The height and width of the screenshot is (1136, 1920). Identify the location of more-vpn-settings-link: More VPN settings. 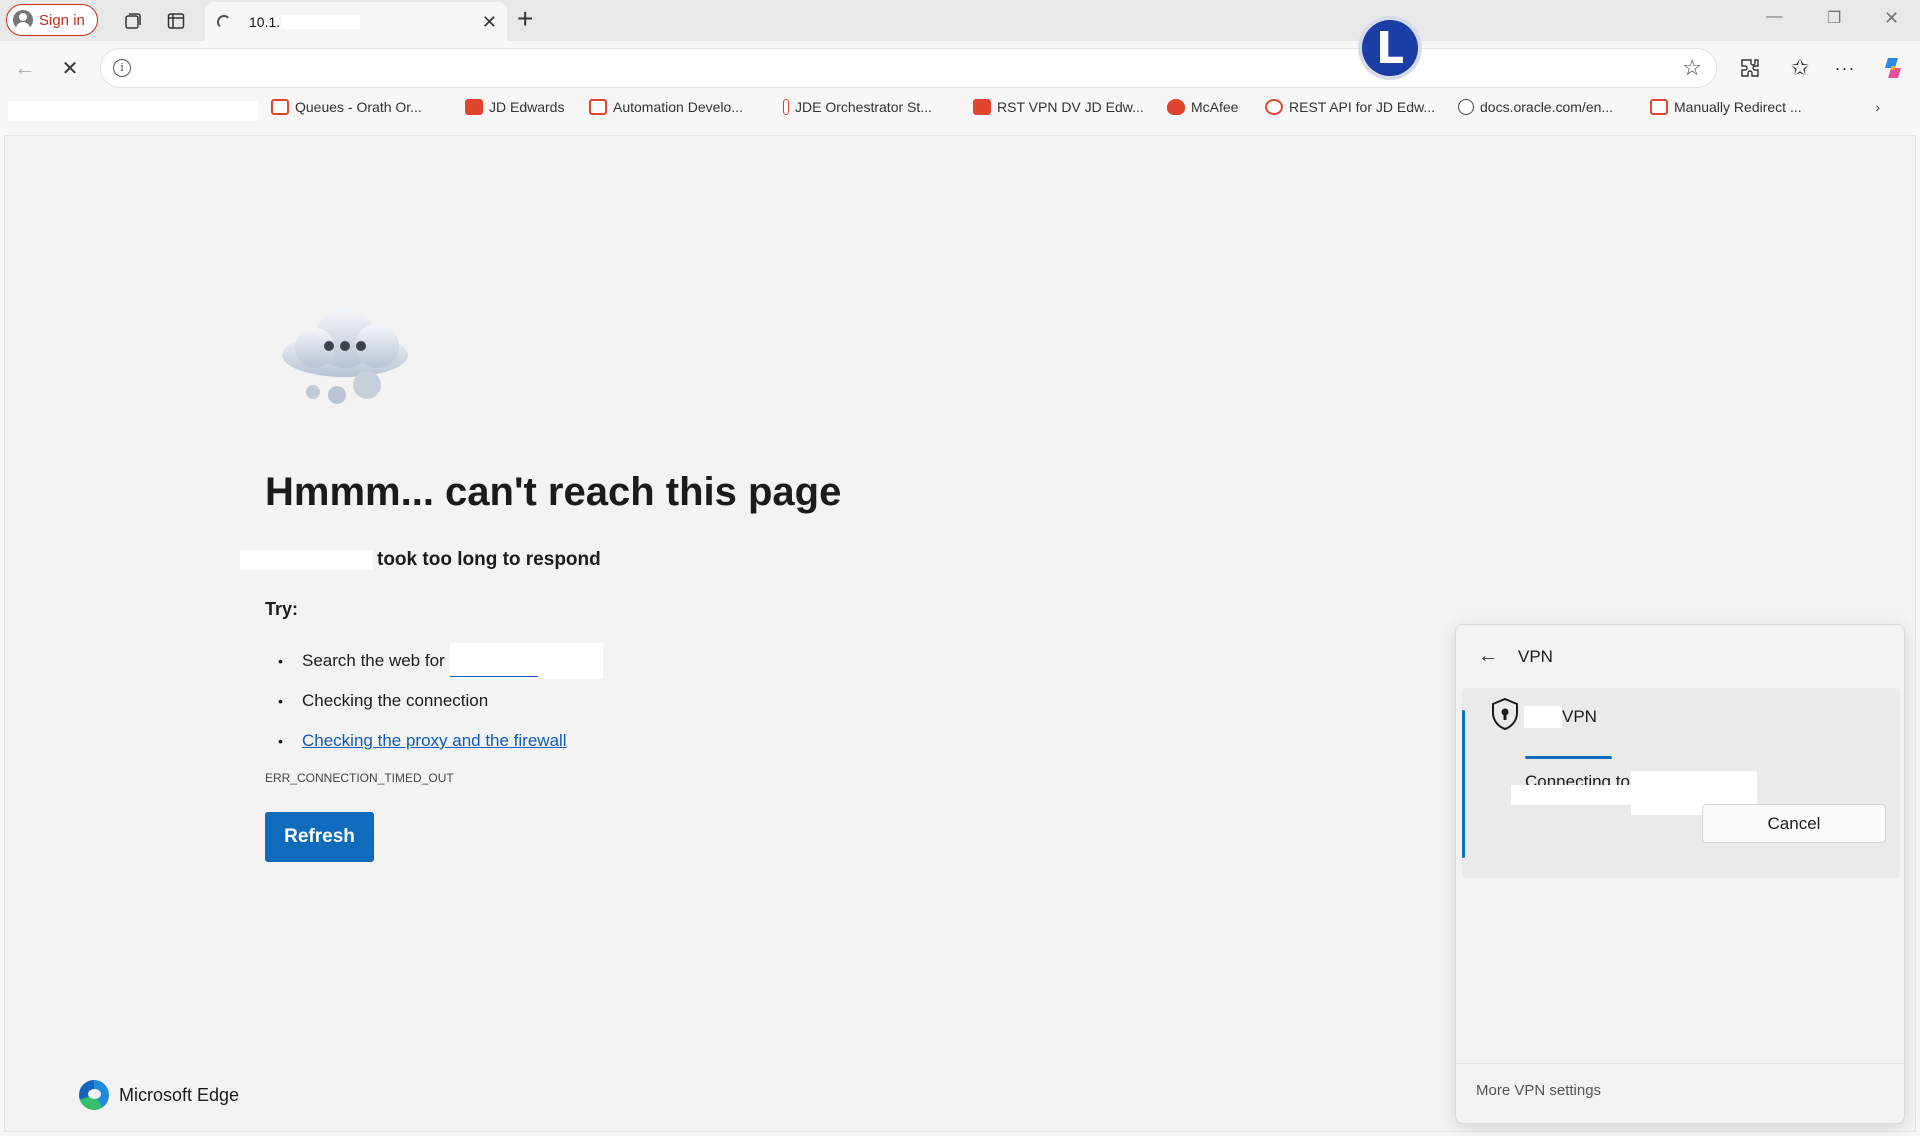
(1538, 1090).